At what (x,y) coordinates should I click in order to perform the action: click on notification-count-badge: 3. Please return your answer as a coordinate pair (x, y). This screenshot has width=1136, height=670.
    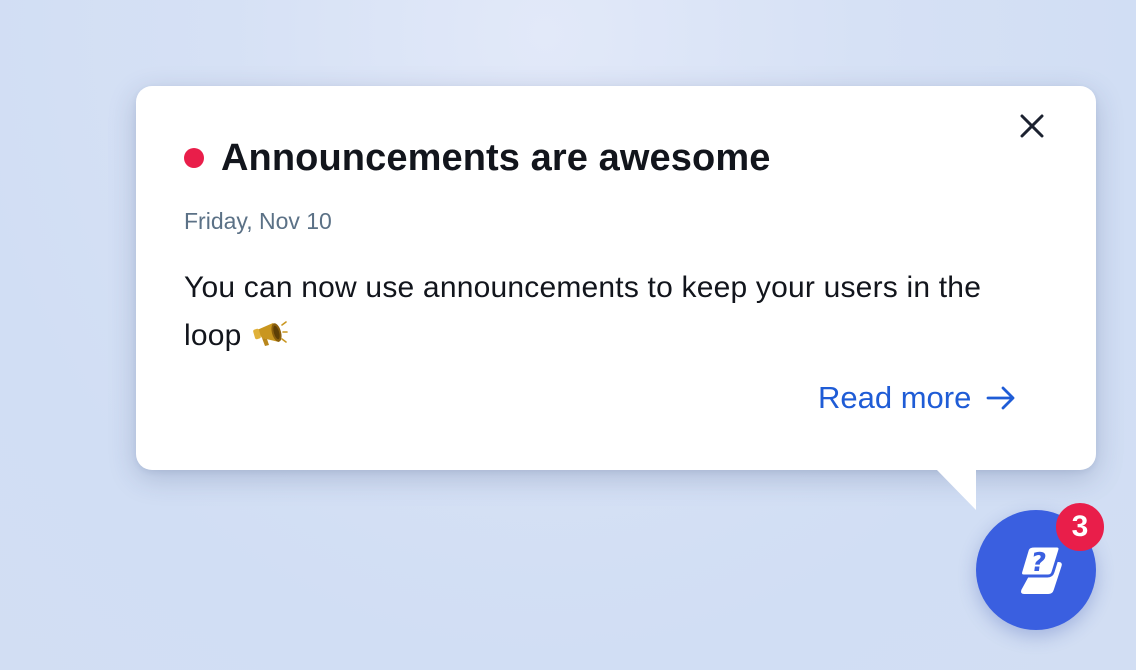
    Looking at the image, I should click on (1080, 527).